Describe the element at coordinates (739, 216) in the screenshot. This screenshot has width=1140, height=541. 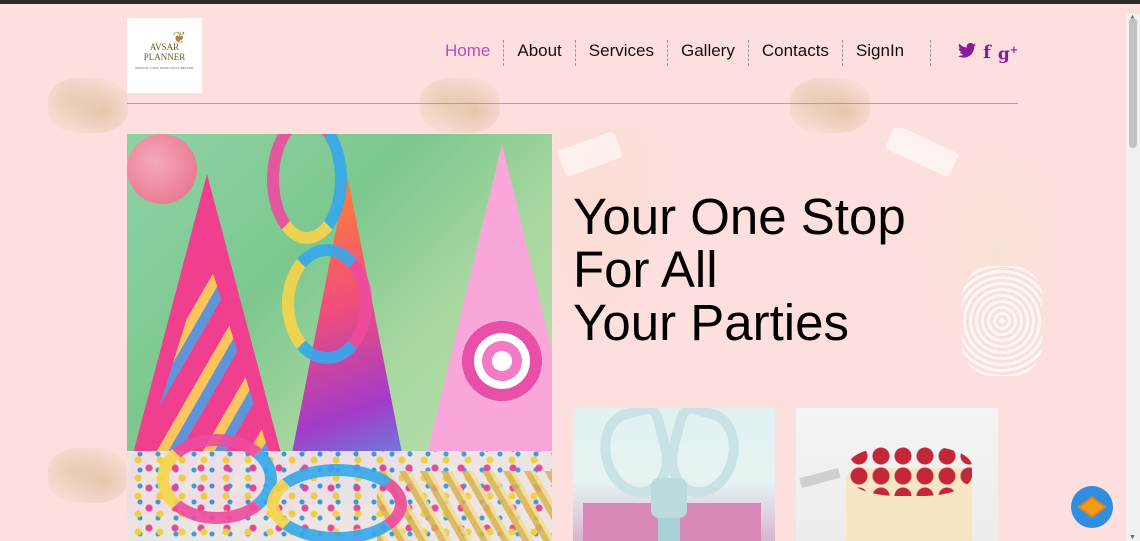
I see `headline-line-1: Your One Stop` at that location.